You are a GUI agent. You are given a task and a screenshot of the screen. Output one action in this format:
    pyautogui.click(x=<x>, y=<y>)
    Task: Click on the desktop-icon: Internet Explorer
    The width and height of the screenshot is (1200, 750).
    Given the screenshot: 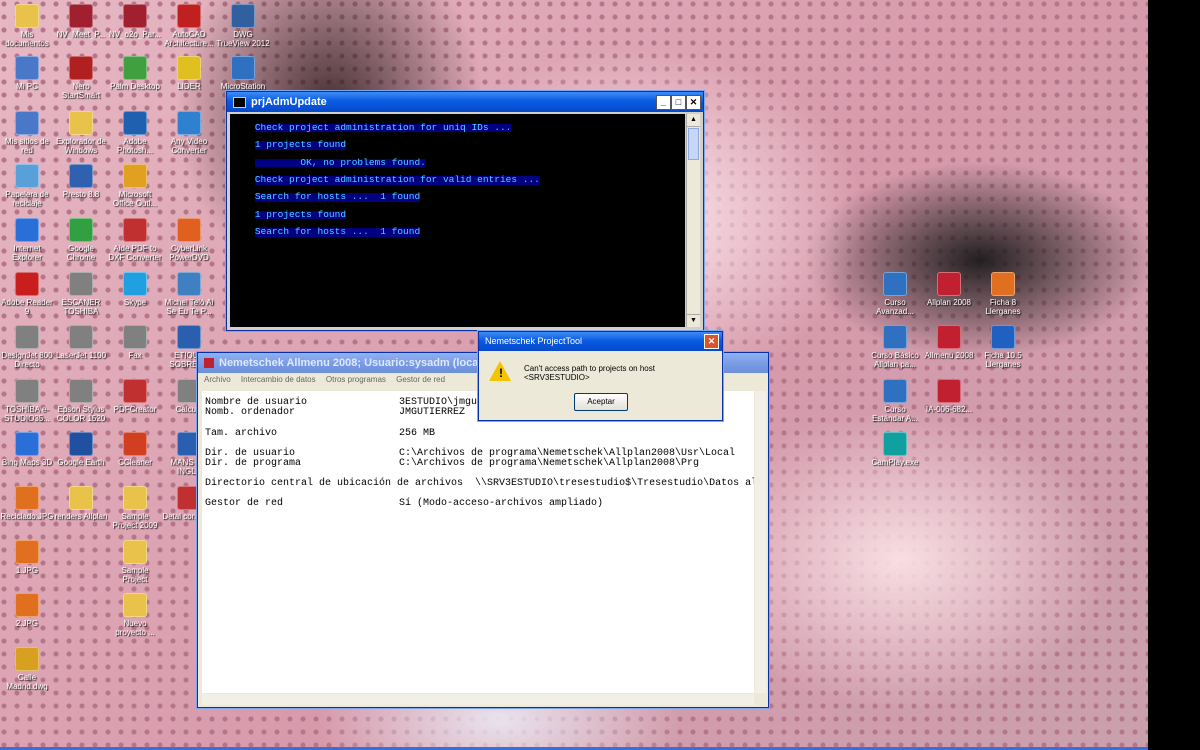 What is the action you would take?
    pyautogui.click(x=27, y=240)
    